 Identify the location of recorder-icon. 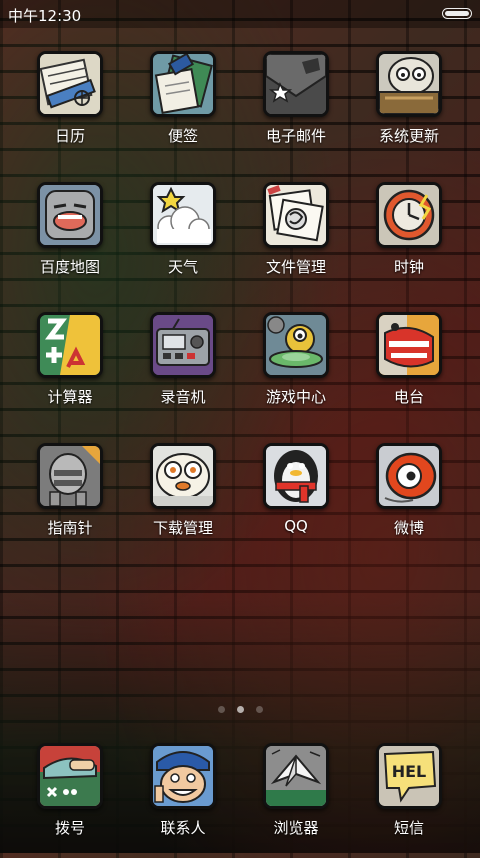
(183, 345).